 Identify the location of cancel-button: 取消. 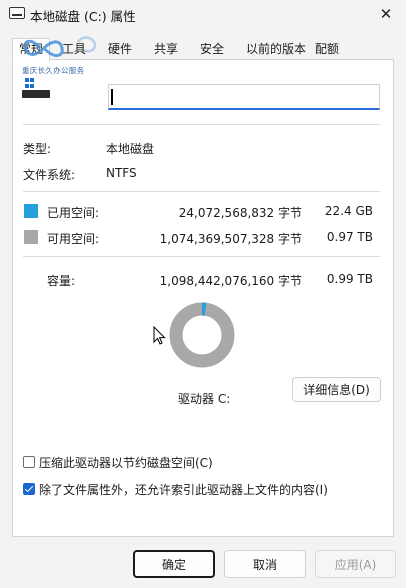
(265, 564).